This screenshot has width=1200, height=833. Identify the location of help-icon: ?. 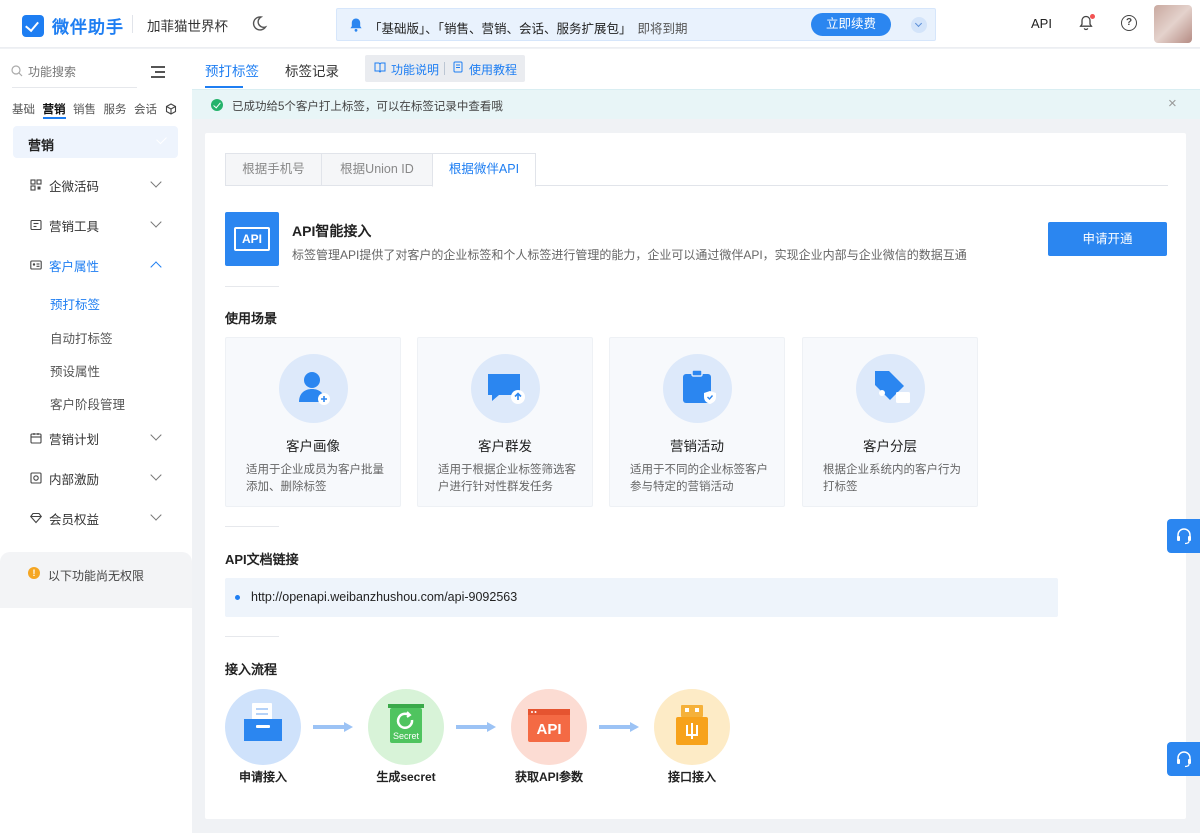
(1129, 23).